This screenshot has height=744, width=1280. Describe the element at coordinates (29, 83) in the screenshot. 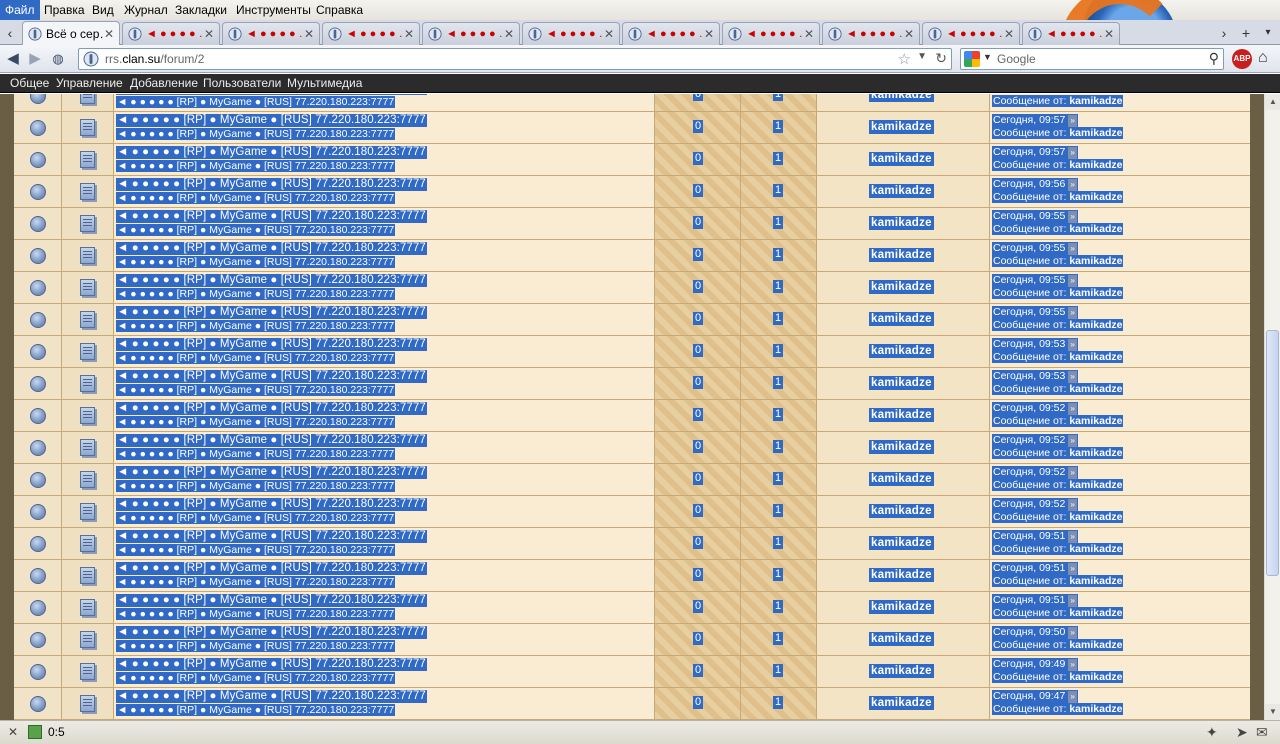

I see `admin-general: Общее` at that location.